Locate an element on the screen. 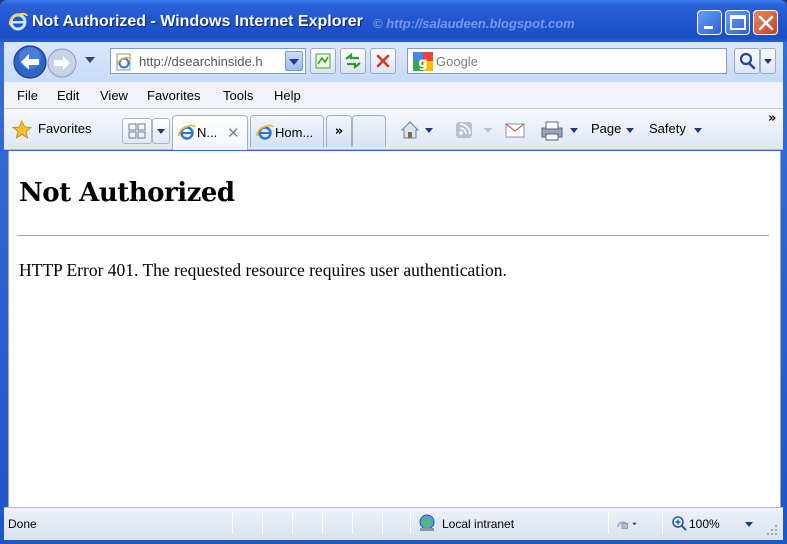  menu-view: View is located at coordinates (114, 95).